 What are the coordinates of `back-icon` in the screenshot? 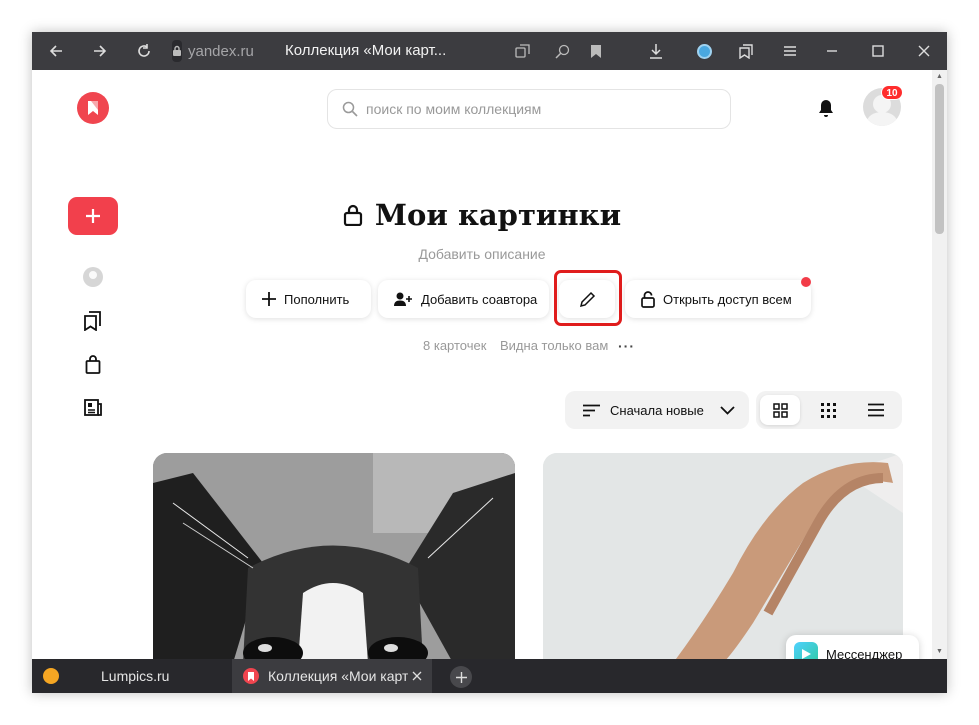 It's located at (56, 51).